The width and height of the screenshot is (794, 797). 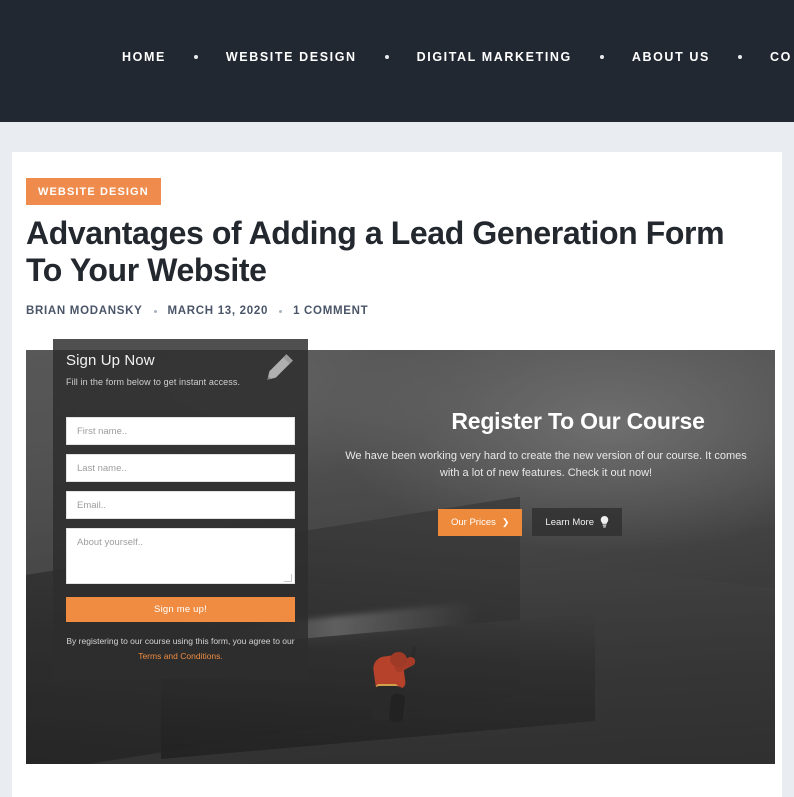 What do you see at coordinates (180, 431) in the screenshot?
I see `first-name-input: First name..` at bounding box center [180, 431].